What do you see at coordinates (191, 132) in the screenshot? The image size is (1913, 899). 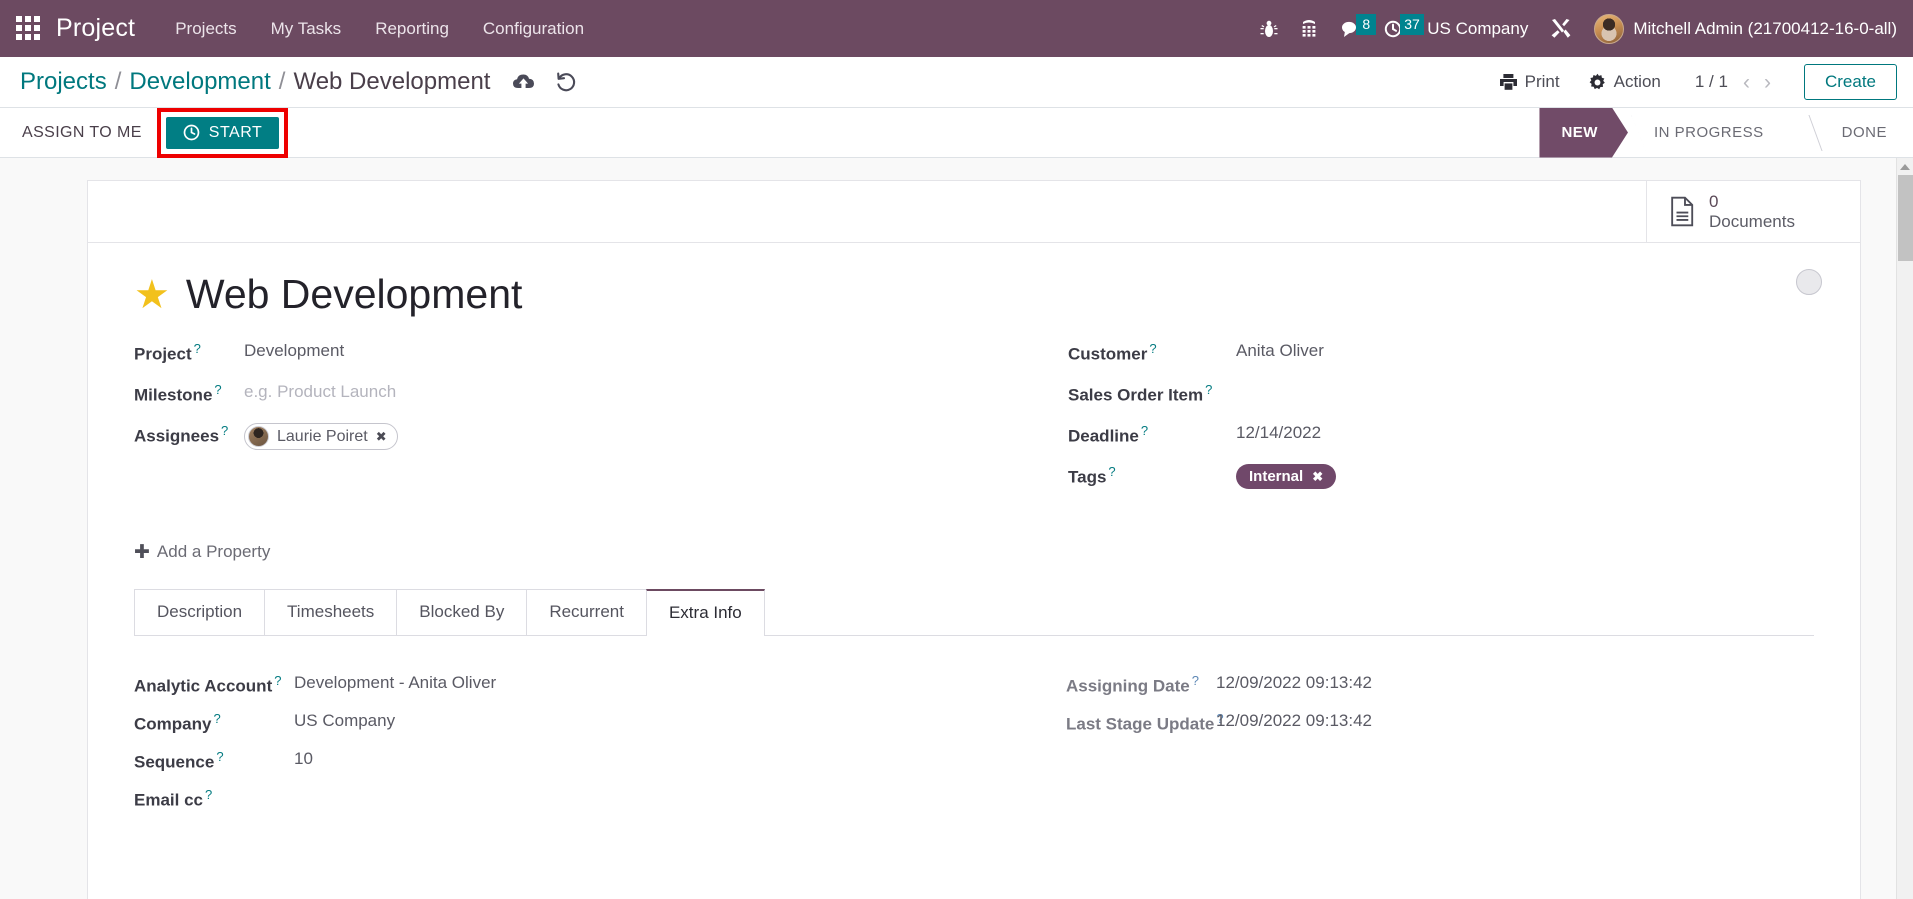 I see `clock-icon` at bounding box center [191, 132].